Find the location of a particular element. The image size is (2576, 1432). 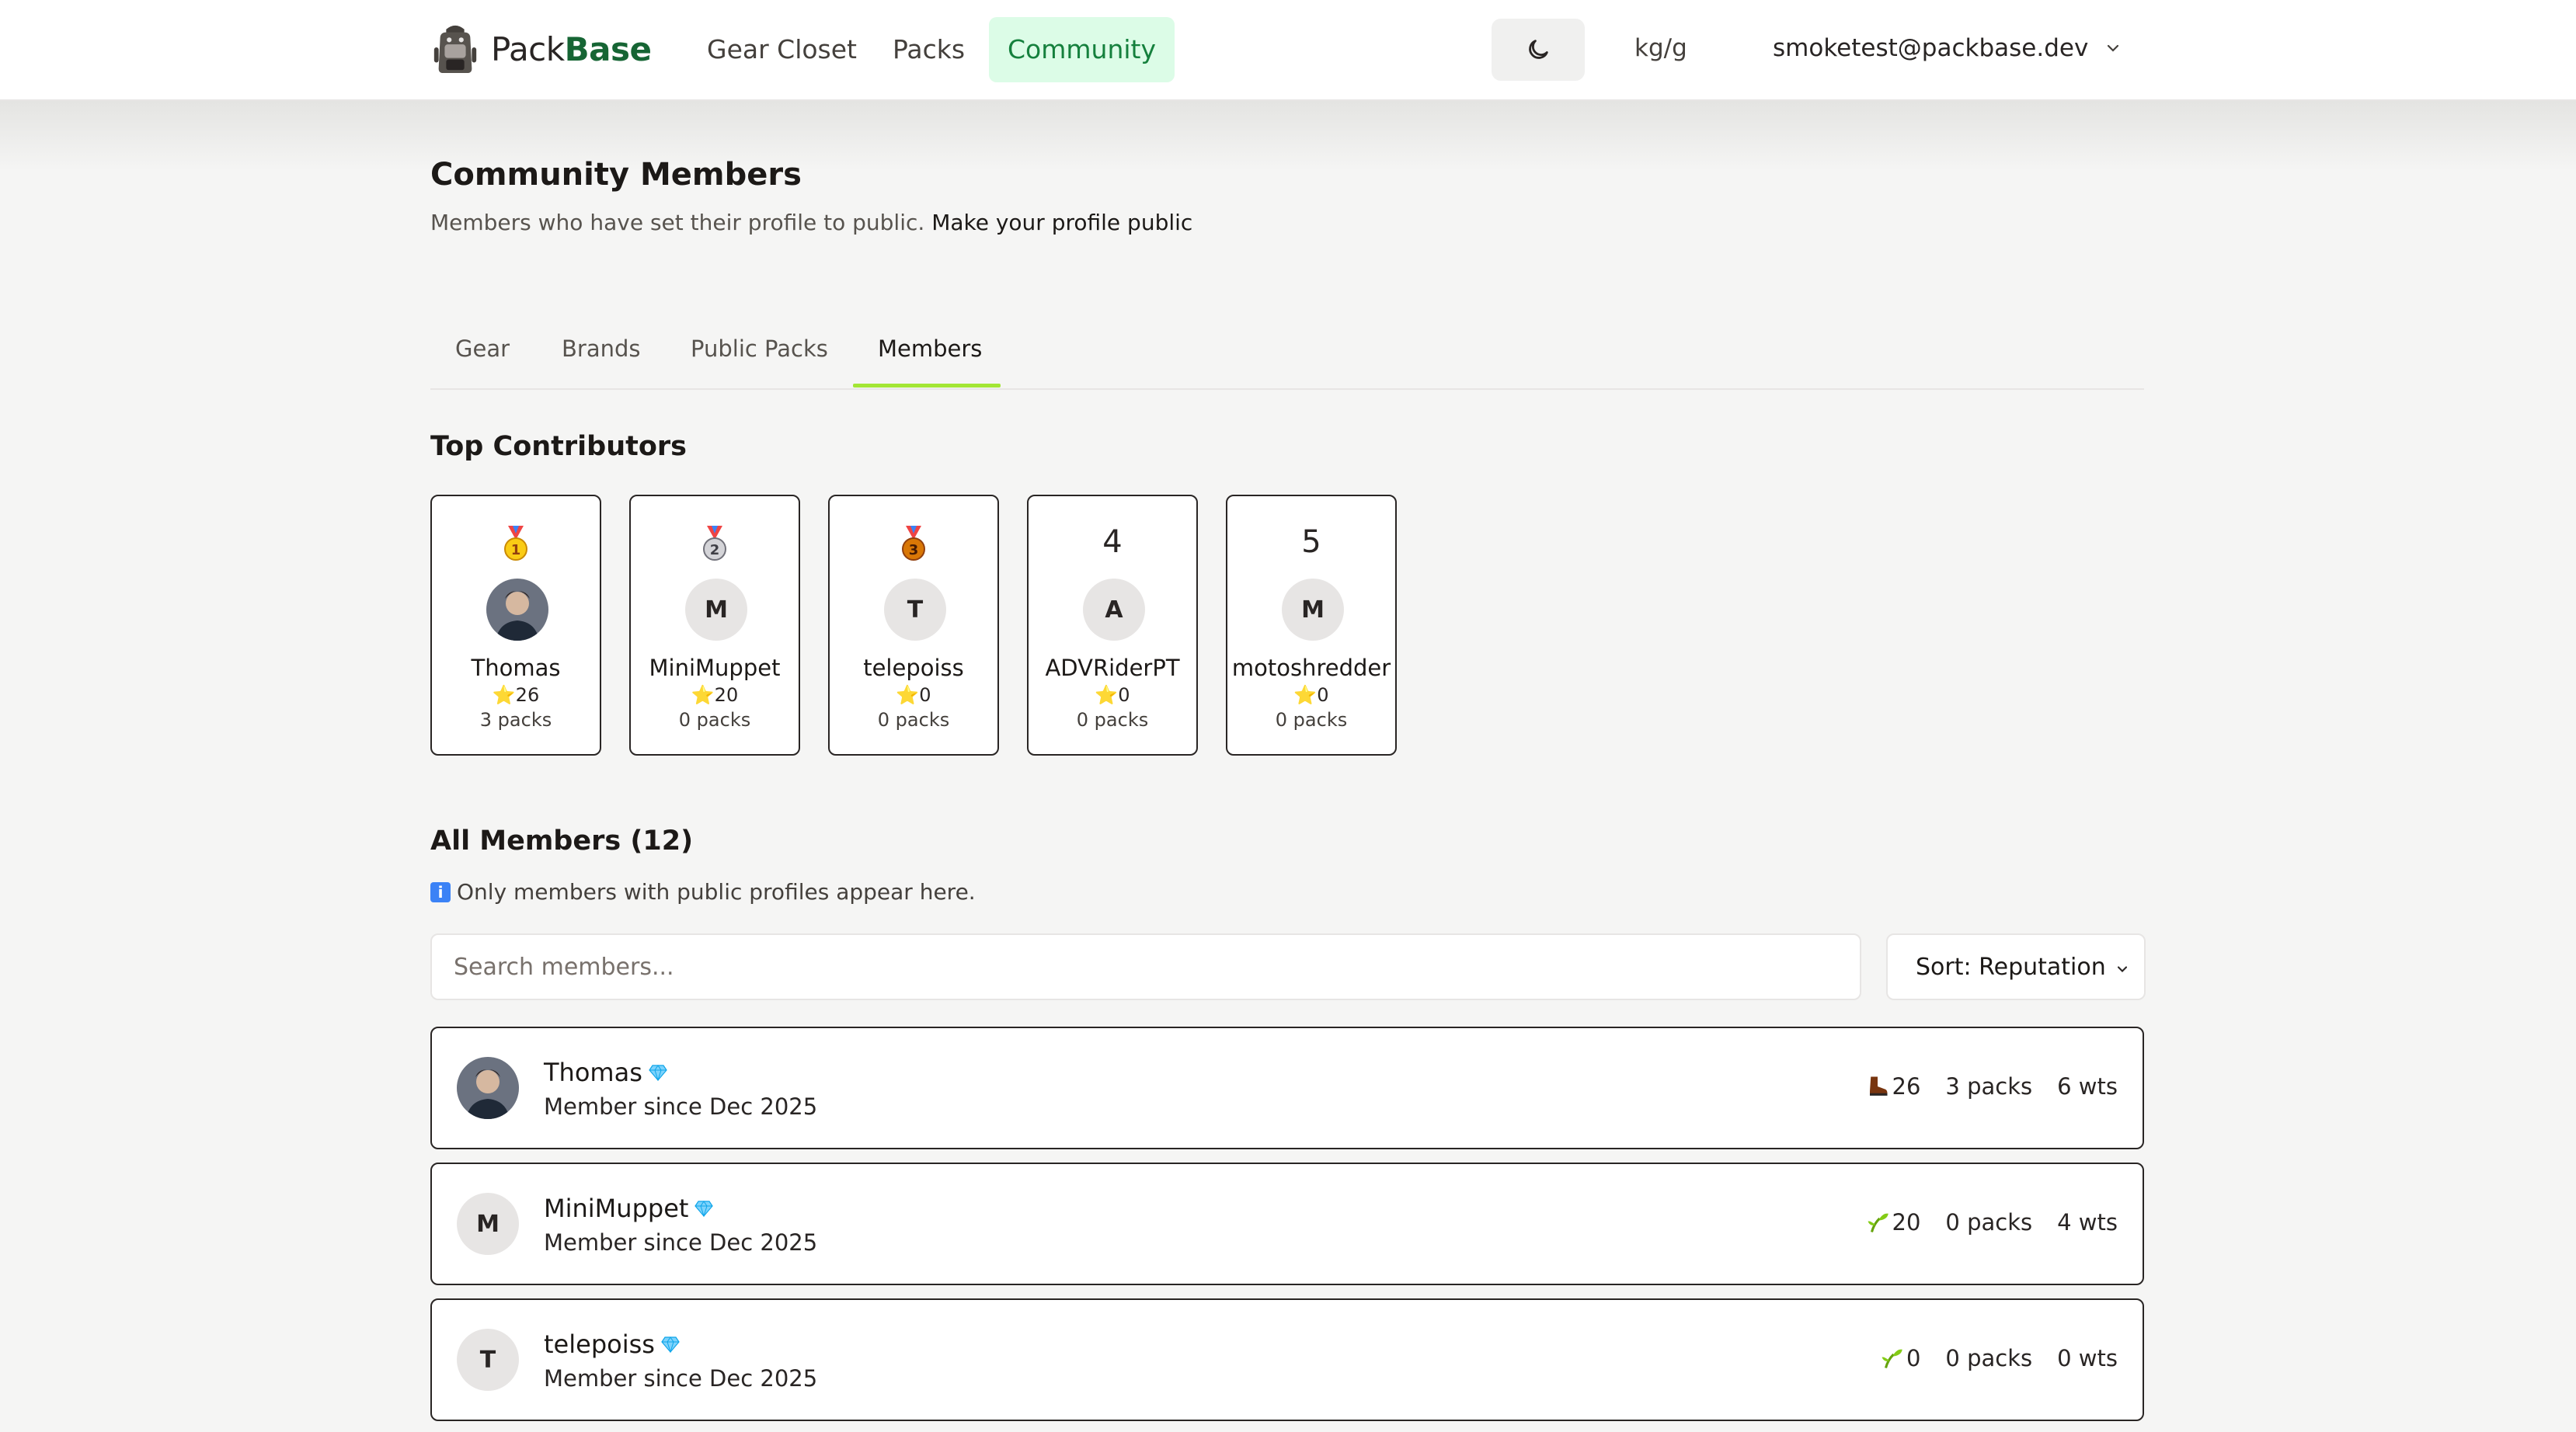

member-stats: 20 0 packs 4 wts is located at coordinates (1992, 1222).